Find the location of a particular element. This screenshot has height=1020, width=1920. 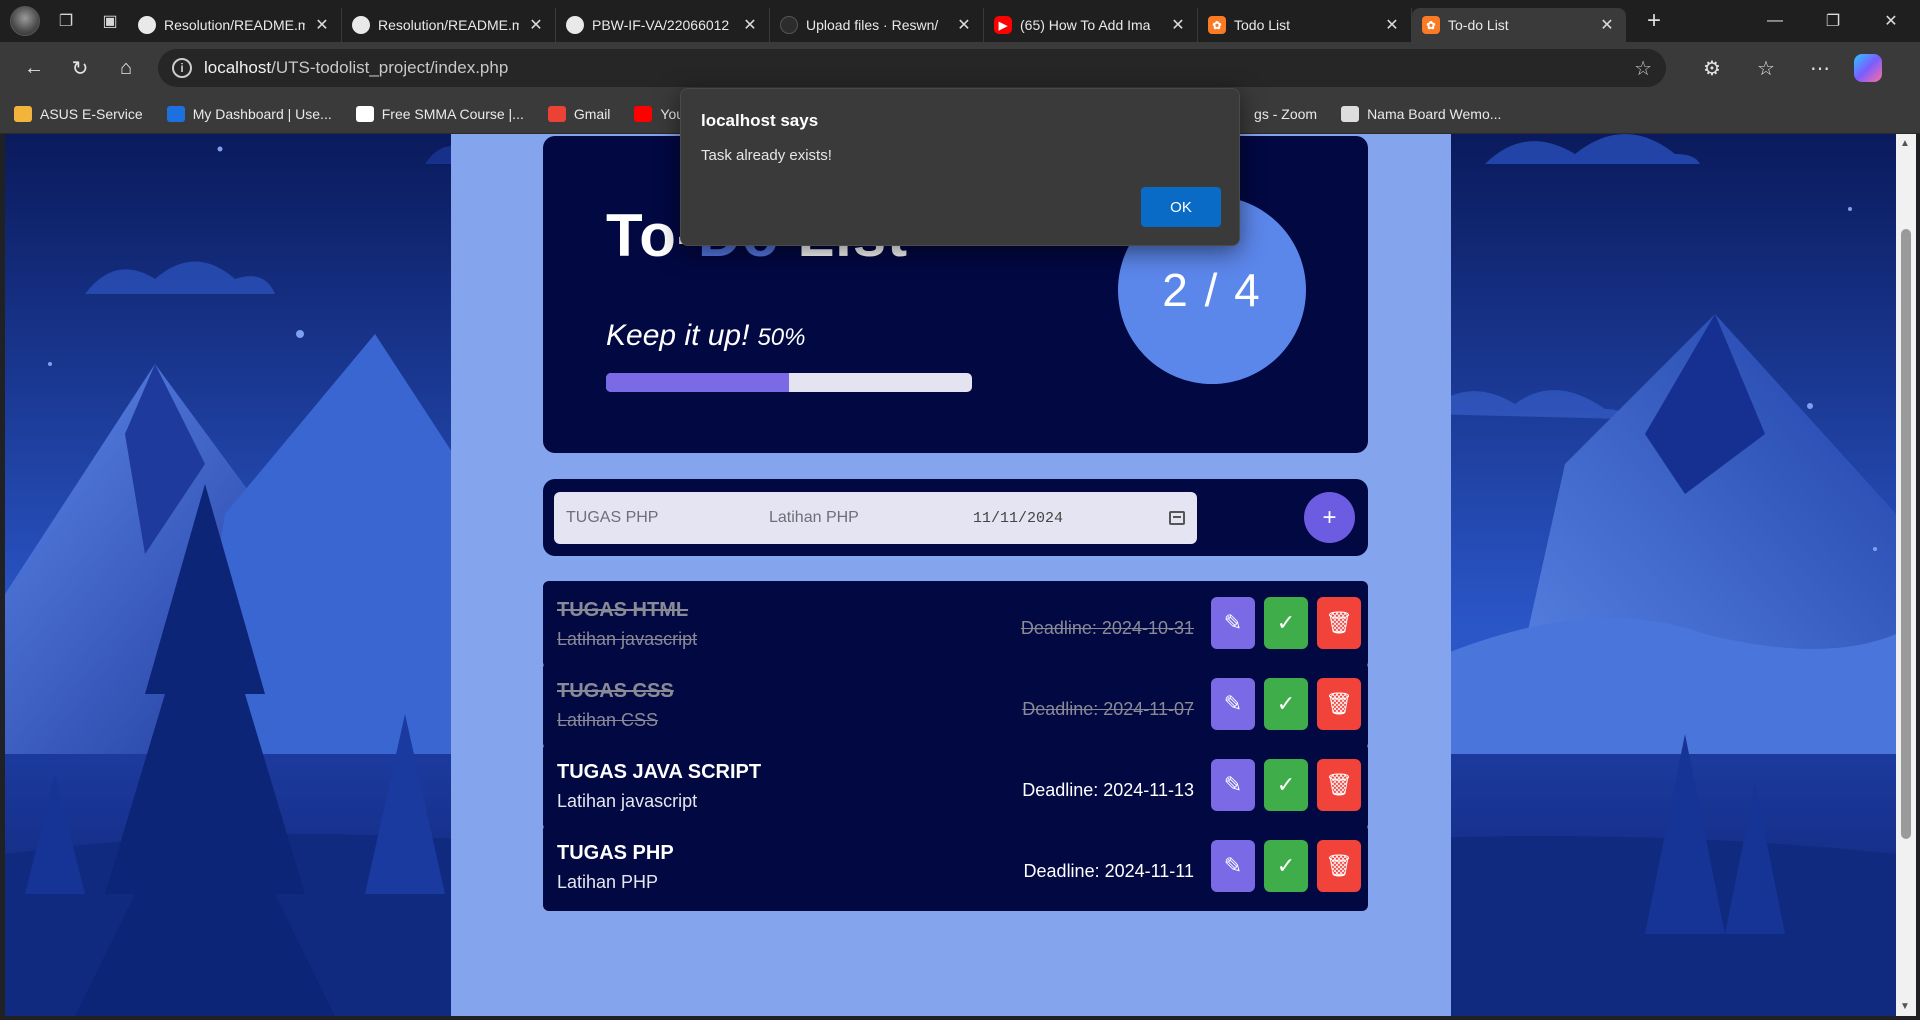

workspaces-icon: ❐ is located at coordinates (66, 21).